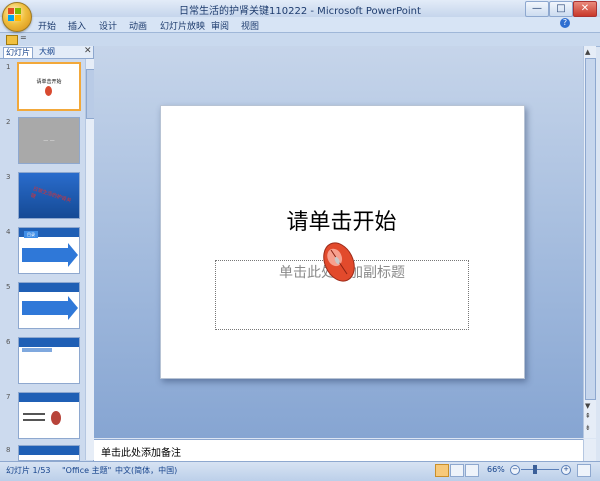 This screenshot has height=481, width=600. I want to click on theme-name: "Office 主题", so click(87, 470).